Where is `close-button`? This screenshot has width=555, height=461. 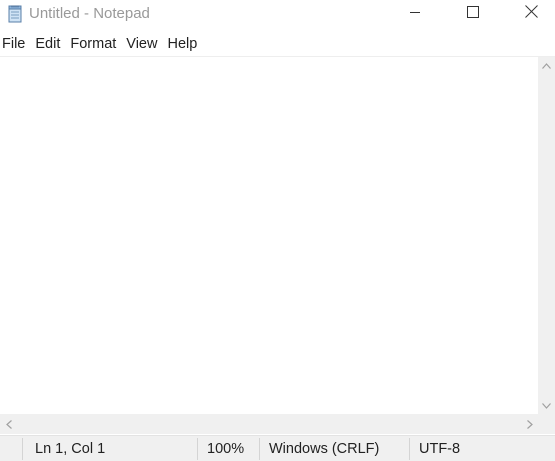
close-button is located at coordinates (528, 14).